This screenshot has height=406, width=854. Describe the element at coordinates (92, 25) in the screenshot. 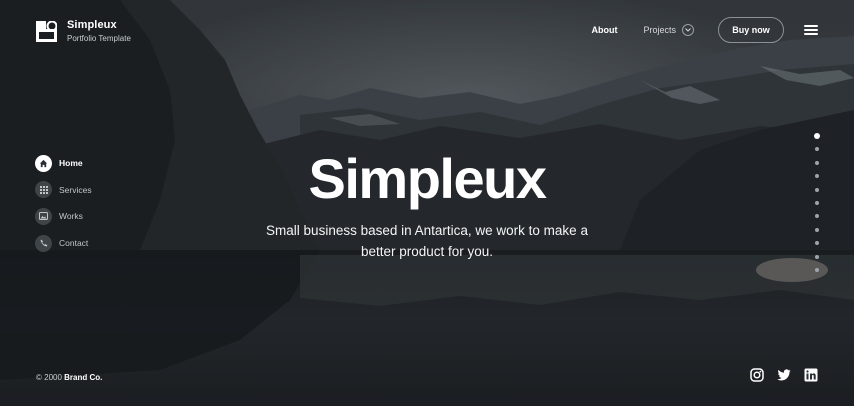

I see `brand-name: Simpleux` at that location.